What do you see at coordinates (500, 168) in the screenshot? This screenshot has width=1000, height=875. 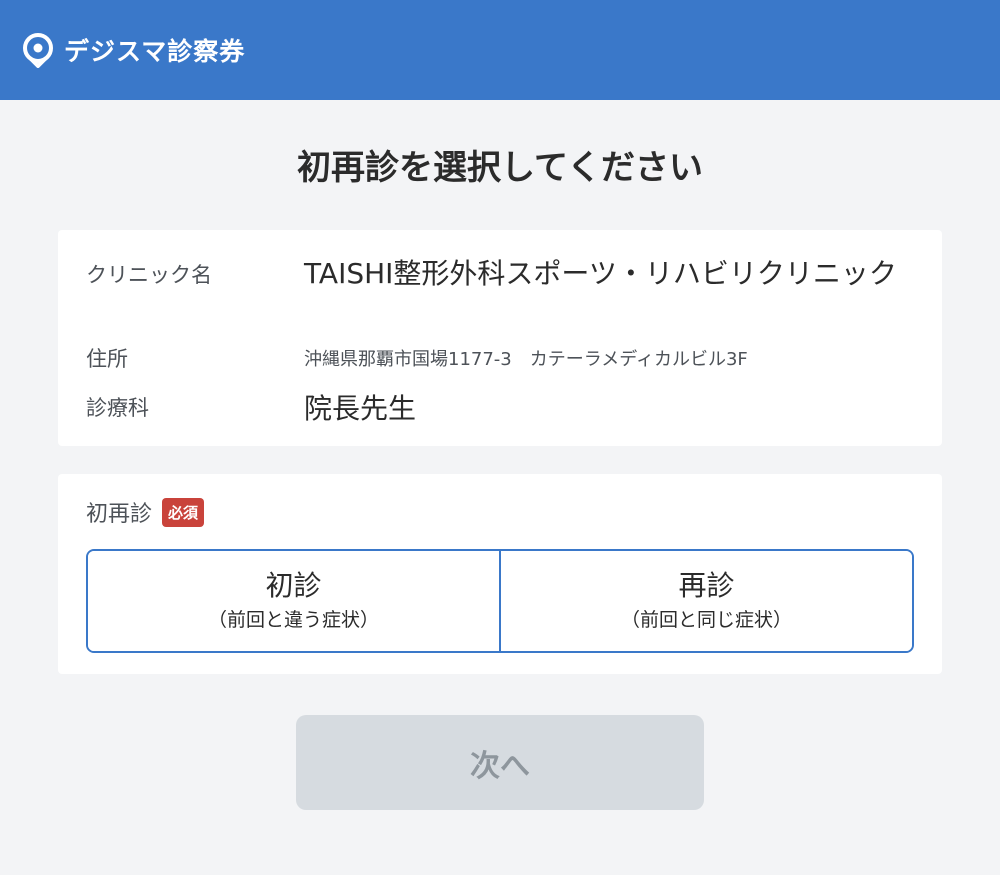 I see `page-title: 初再診を選択してください` at bounding box center [500, 168].